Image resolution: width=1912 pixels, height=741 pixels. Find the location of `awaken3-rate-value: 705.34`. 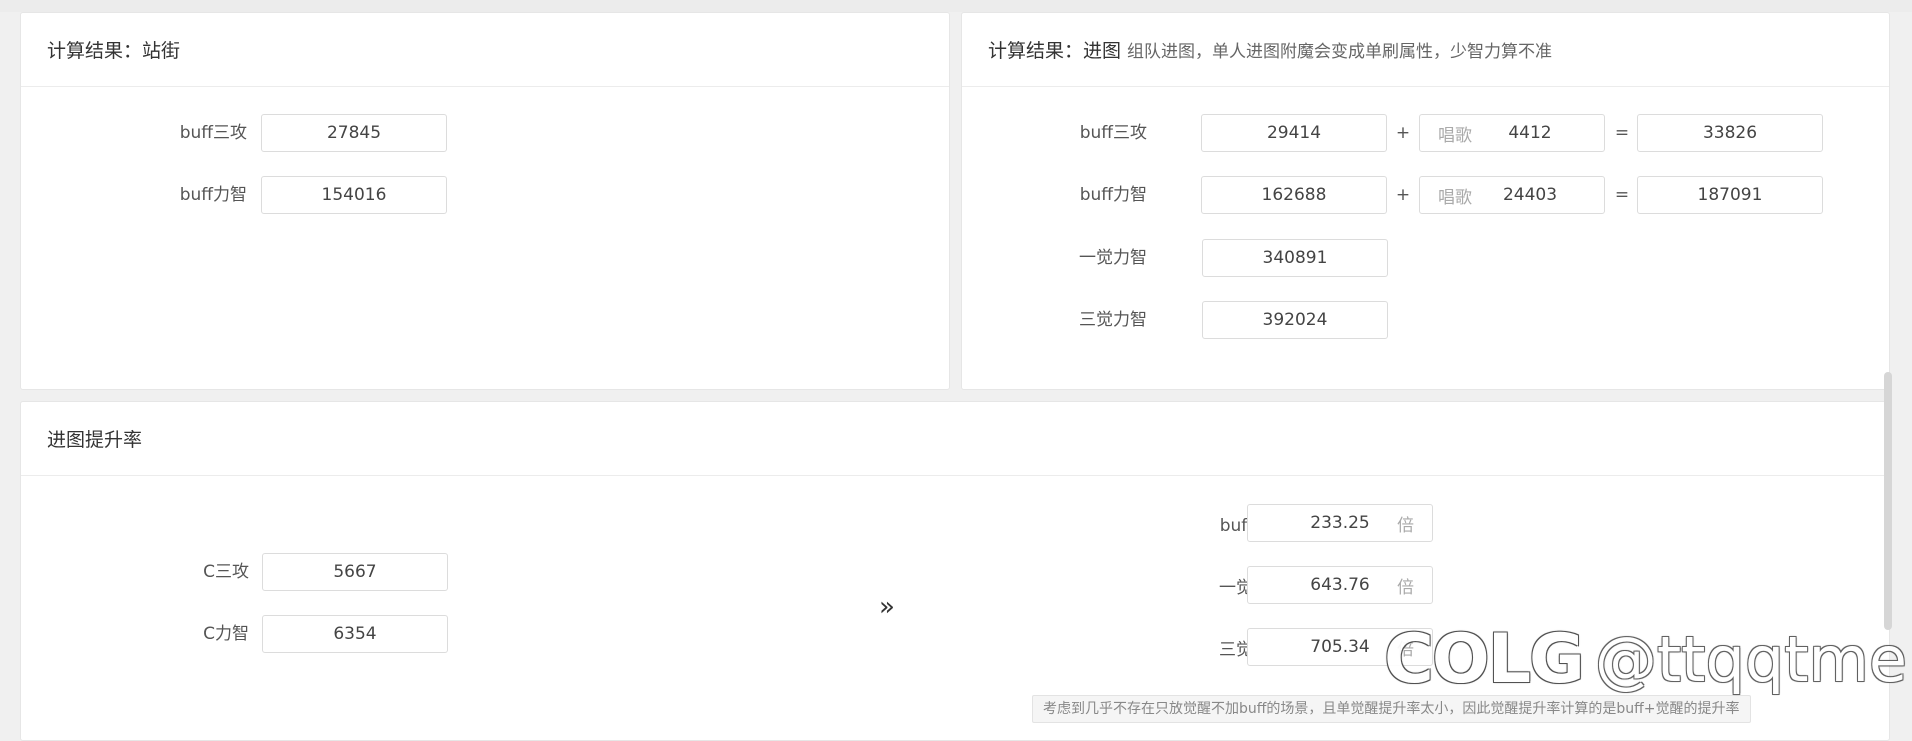

awaken3-rate-value: 705.34 is located at coordinates (1340, 647).